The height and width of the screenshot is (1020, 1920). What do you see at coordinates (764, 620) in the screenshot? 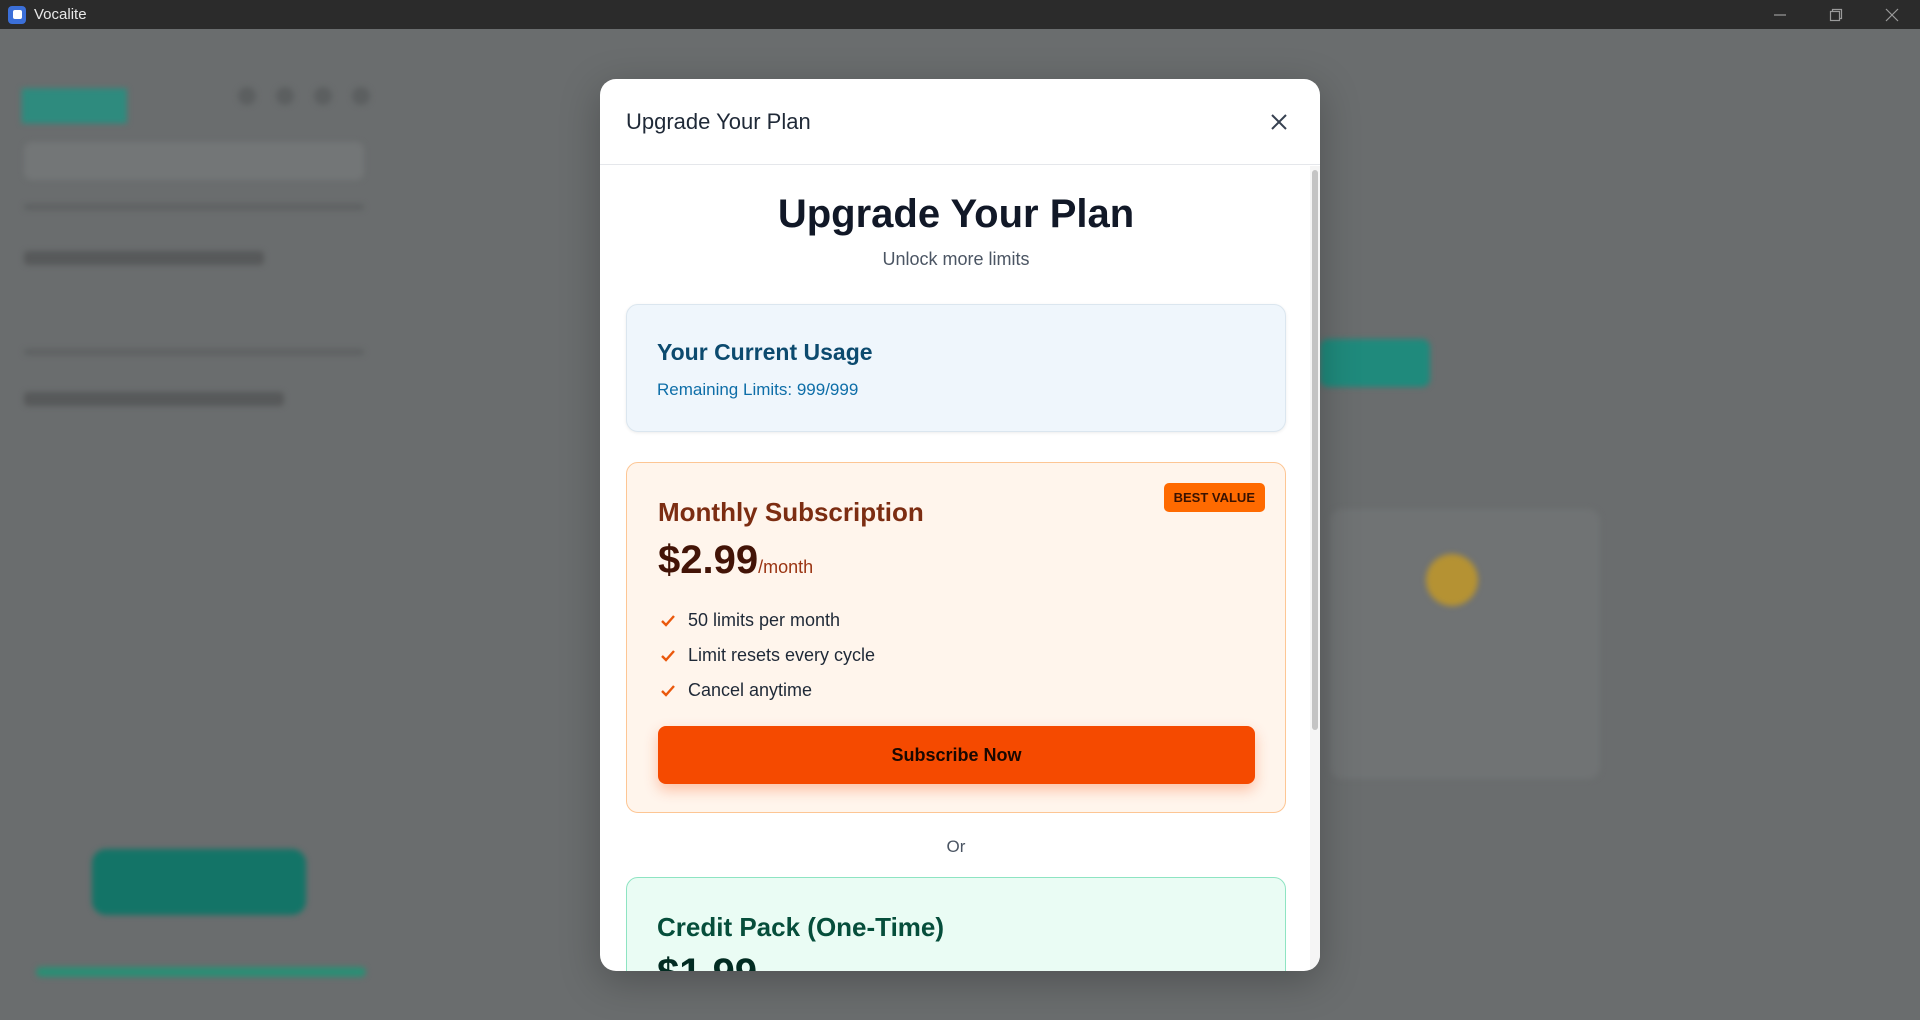
I see `feature-label: 50 limits per month` at bounding box center [764, 620].